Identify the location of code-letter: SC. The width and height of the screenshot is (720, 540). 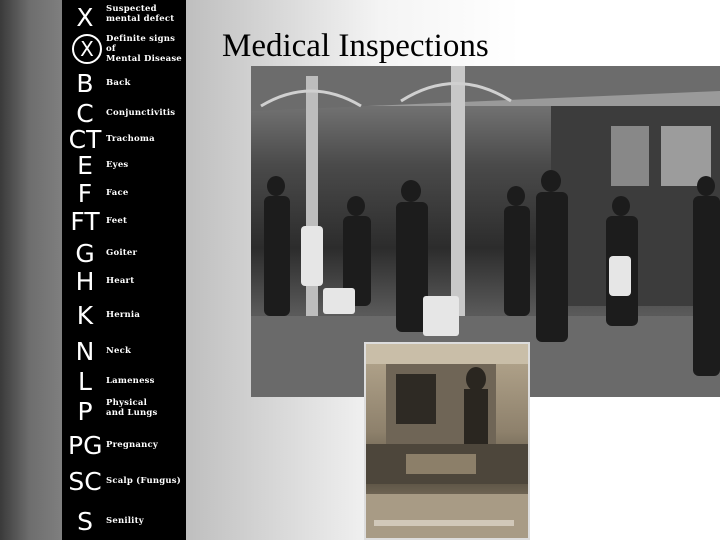
(85, 481).